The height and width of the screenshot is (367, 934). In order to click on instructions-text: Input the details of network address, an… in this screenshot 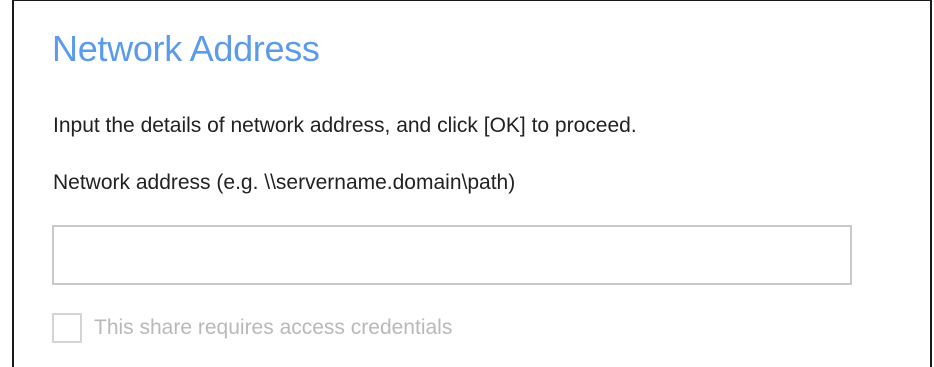, I will do `click(345, 125)`.